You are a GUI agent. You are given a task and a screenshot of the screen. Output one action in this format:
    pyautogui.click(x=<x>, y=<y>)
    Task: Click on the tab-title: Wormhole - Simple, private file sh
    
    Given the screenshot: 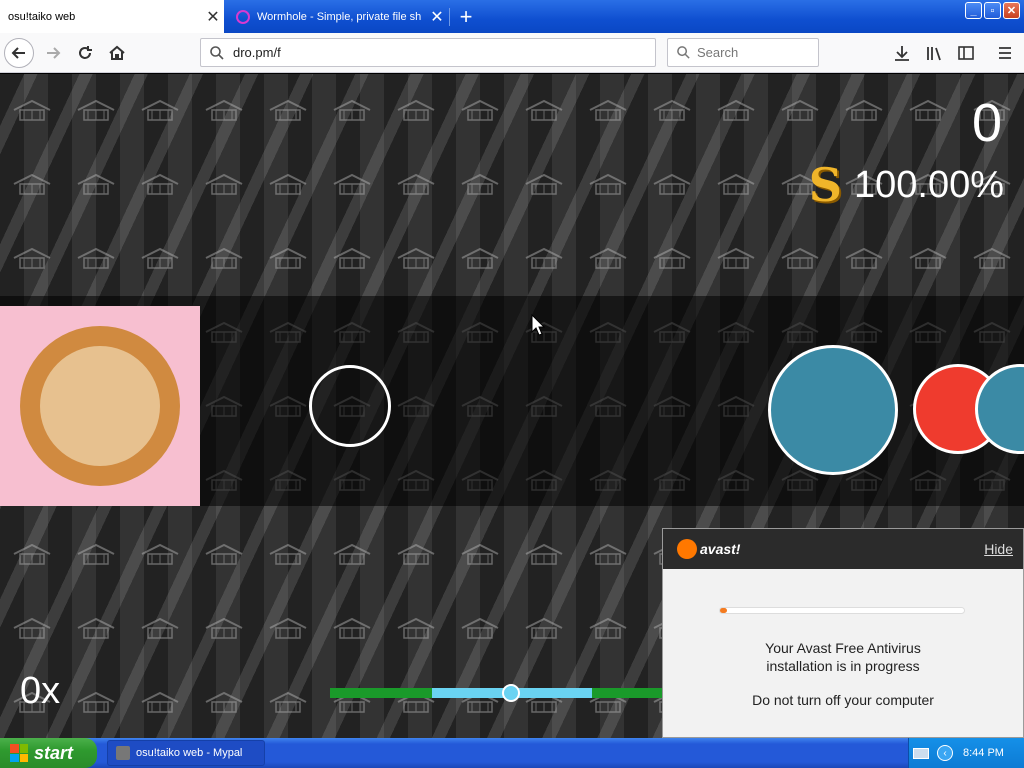 What is the action you would take?
    pyautogui.click(x=339, y=16)
    